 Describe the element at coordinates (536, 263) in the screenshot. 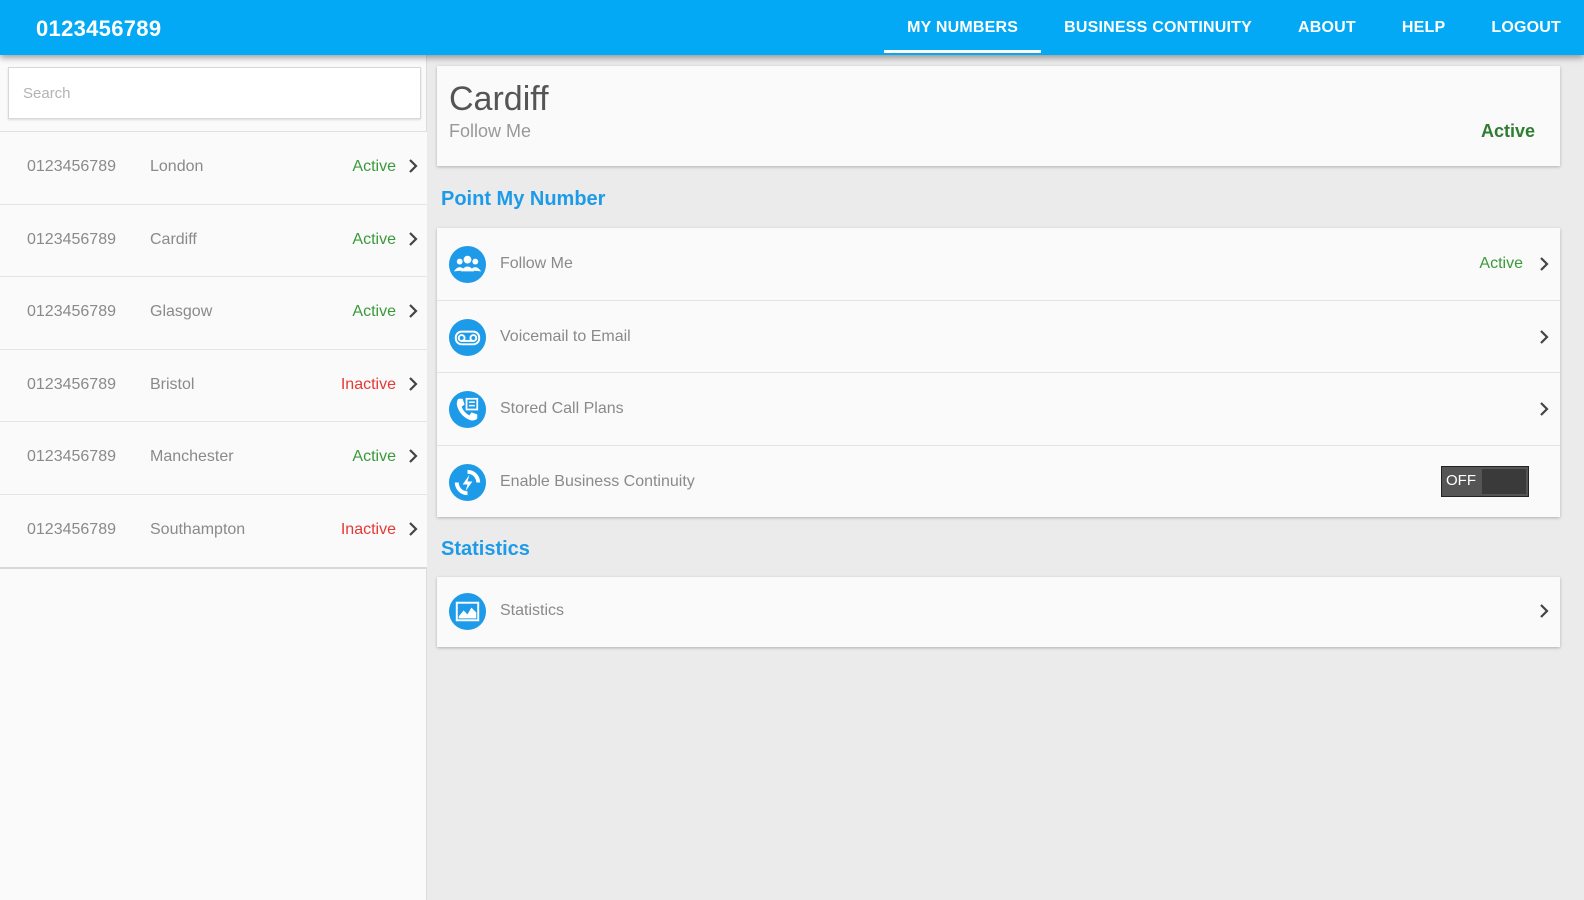

I see `option-label: Follow Me` at that location.